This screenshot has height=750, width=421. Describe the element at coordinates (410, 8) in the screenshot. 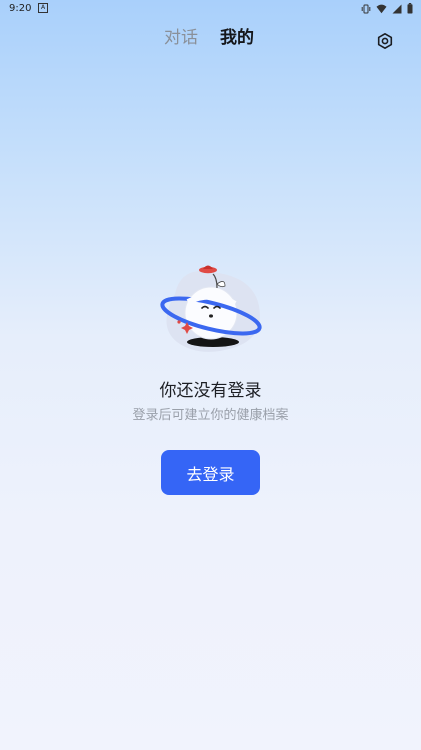

I see `battery-icon` at that location.